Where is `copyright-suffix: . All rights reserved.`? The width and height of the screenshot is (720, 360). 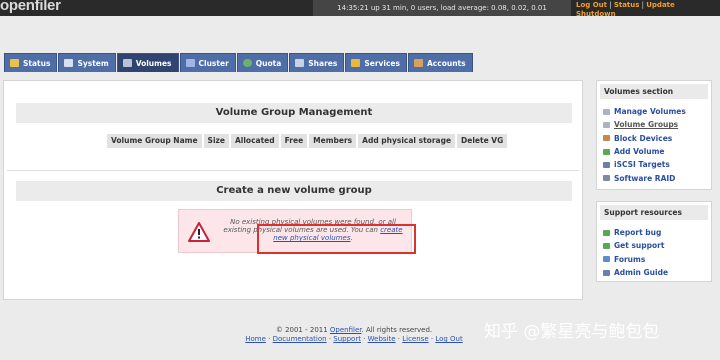 copyright-suffix: . All rights reserved. is located at coordinates (397, 330).